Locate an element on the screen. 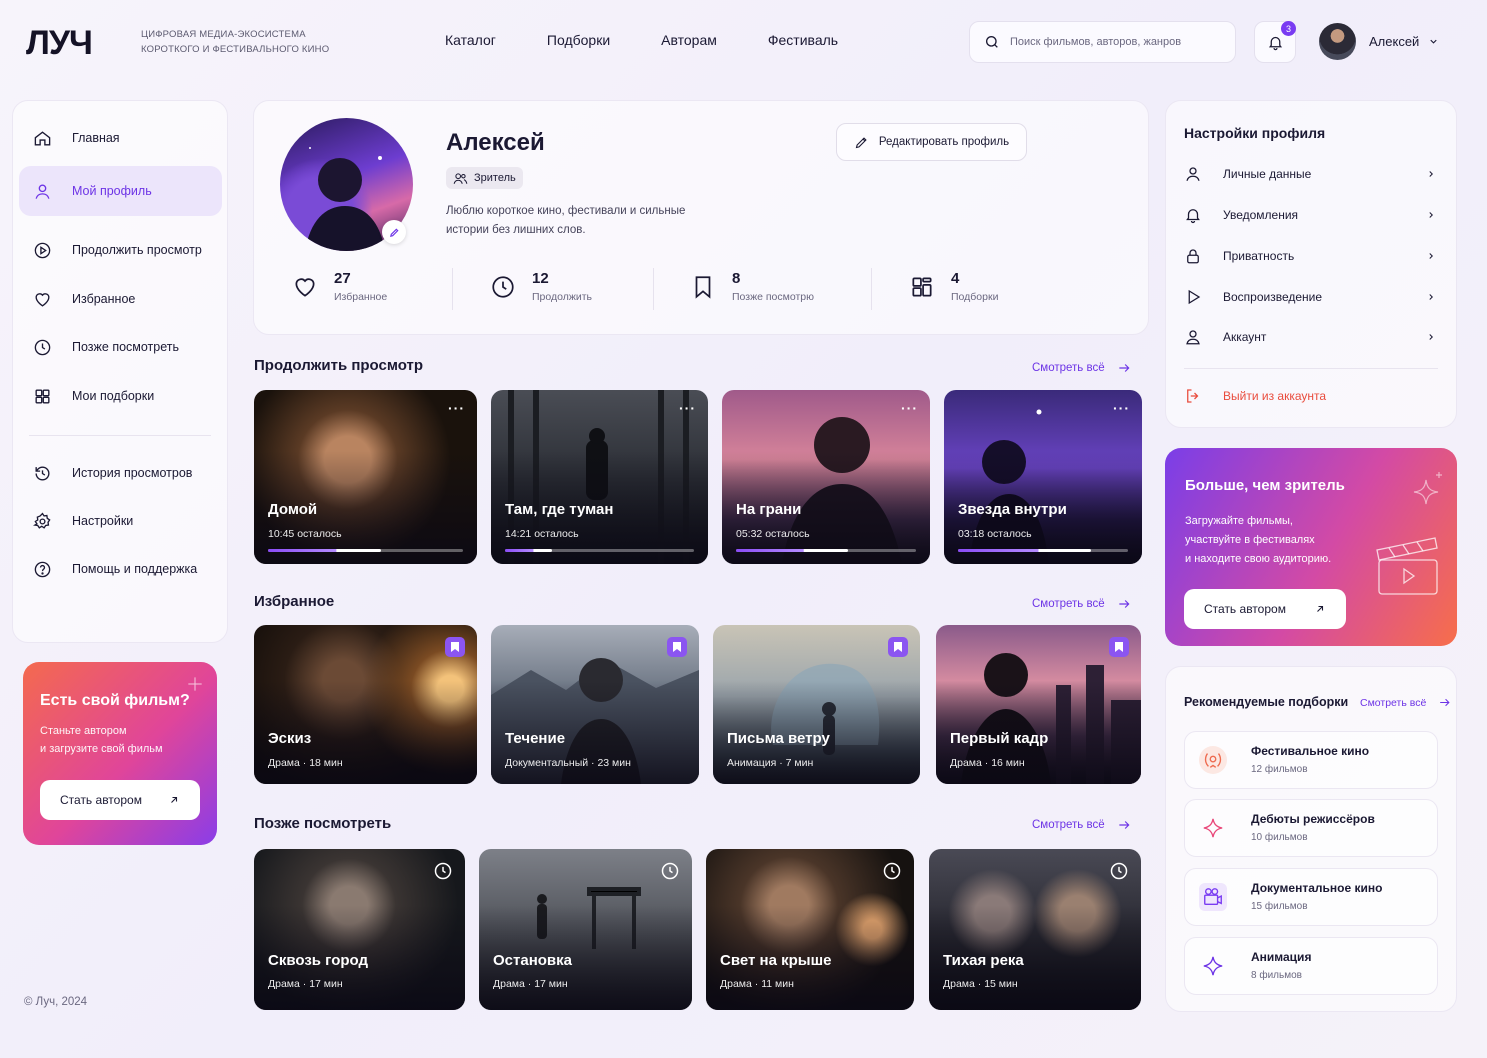  user-name: Алексей is located at coordinates (1394, 41).